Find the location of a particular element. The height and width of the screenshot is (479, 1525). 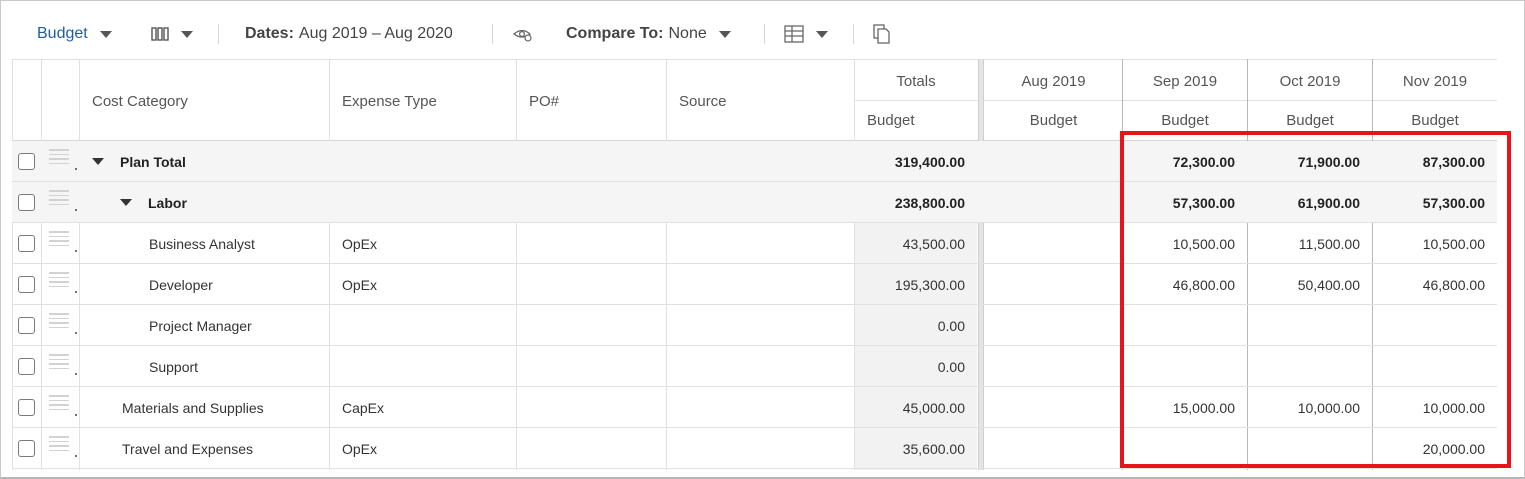

header-month-aug-2019: Aug 2019 is located at coordinates (1053, 81).